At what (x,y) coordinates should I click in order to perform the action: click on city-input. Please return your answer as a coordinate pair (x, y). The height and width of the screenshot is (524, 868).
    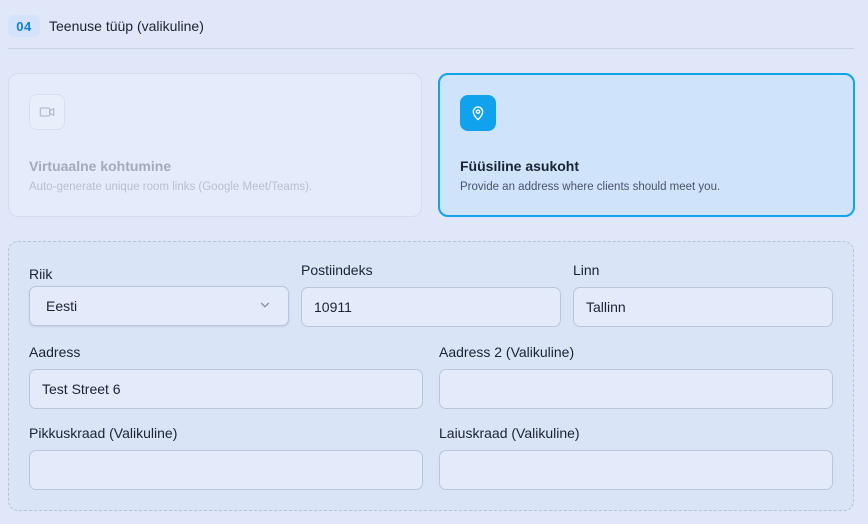
    Looking at the image, I should click on (703, 307).